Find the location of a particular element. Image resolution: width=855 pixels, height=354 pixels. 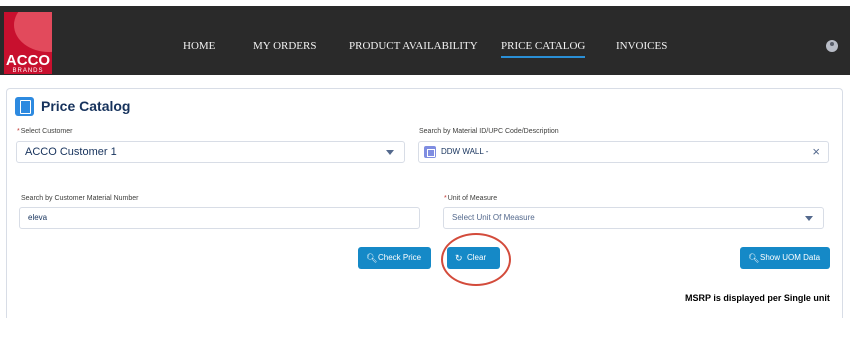

logo-subtitle: BRANDS is located at coordinates (28, 71).